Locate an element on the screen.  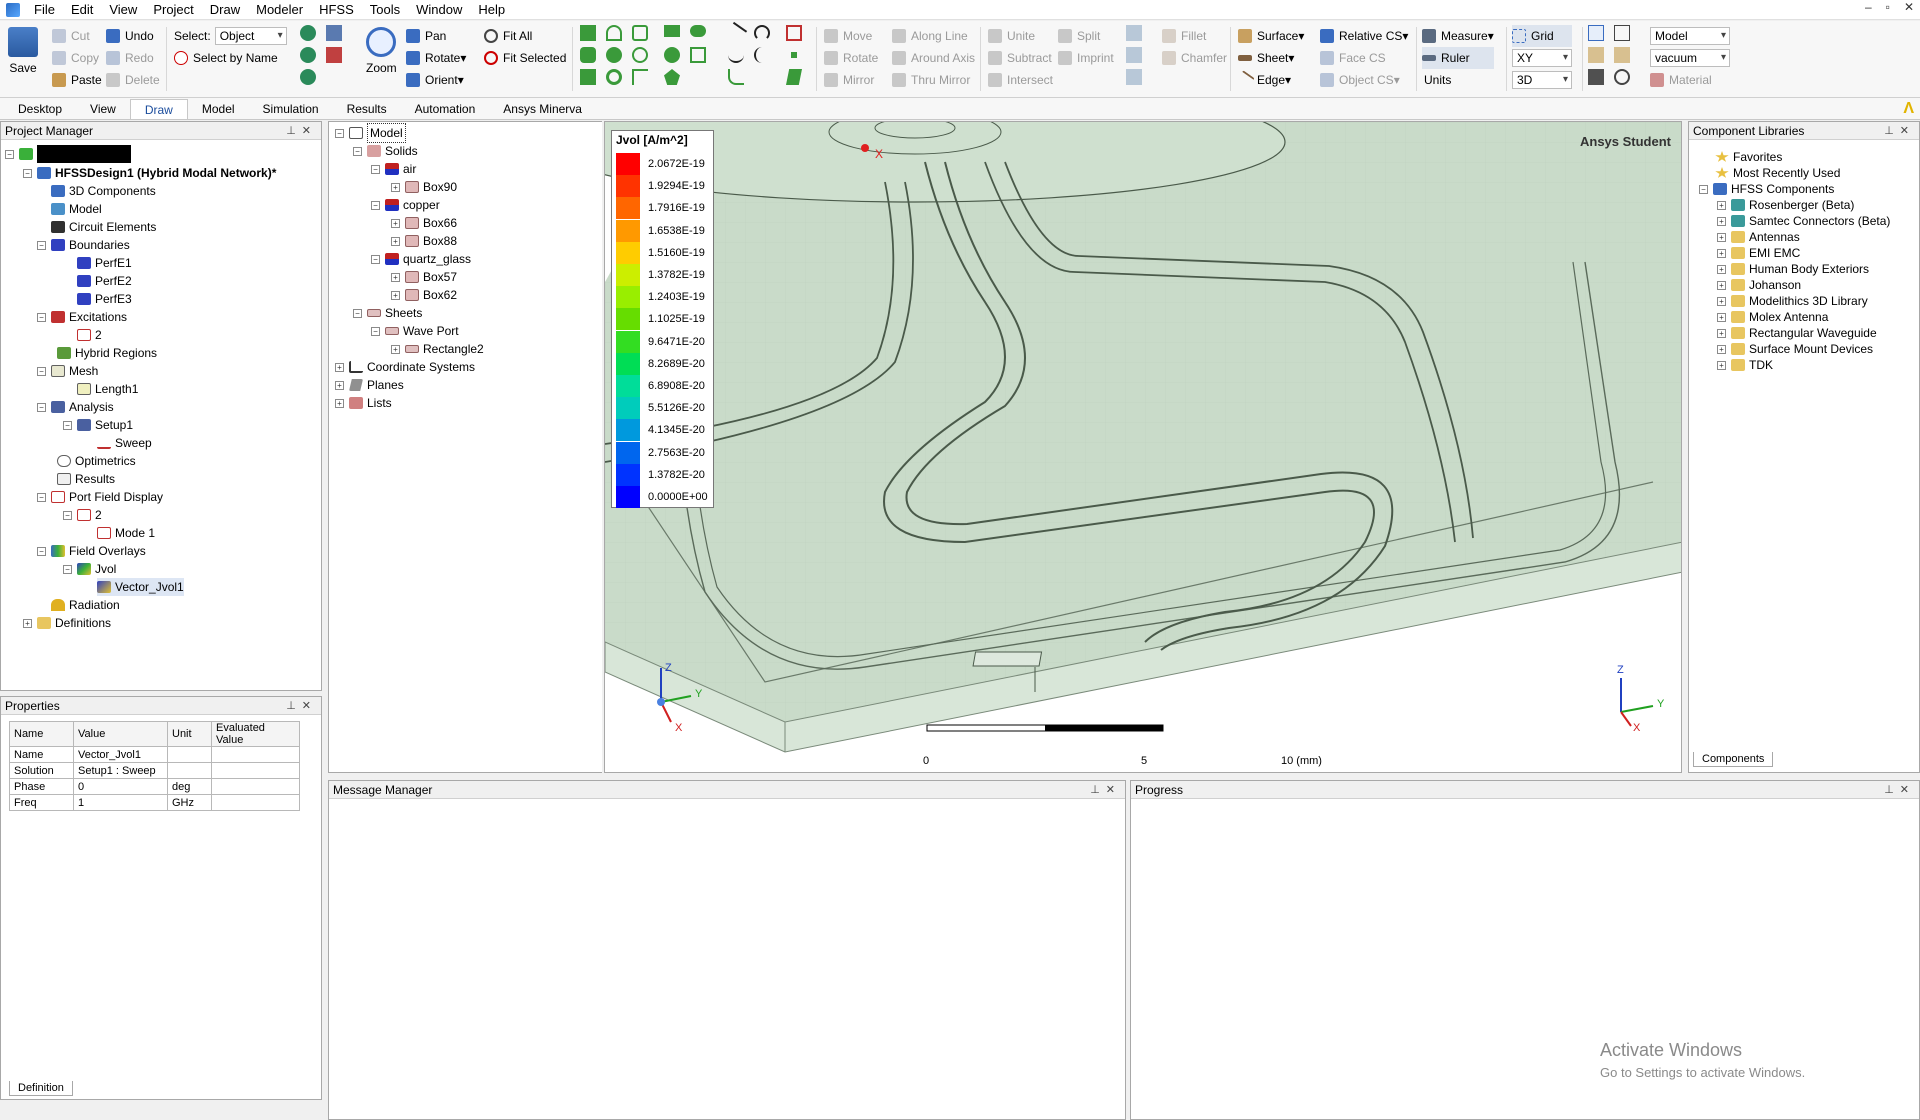
minimize-button: – is located at coordinates (1868, 7).